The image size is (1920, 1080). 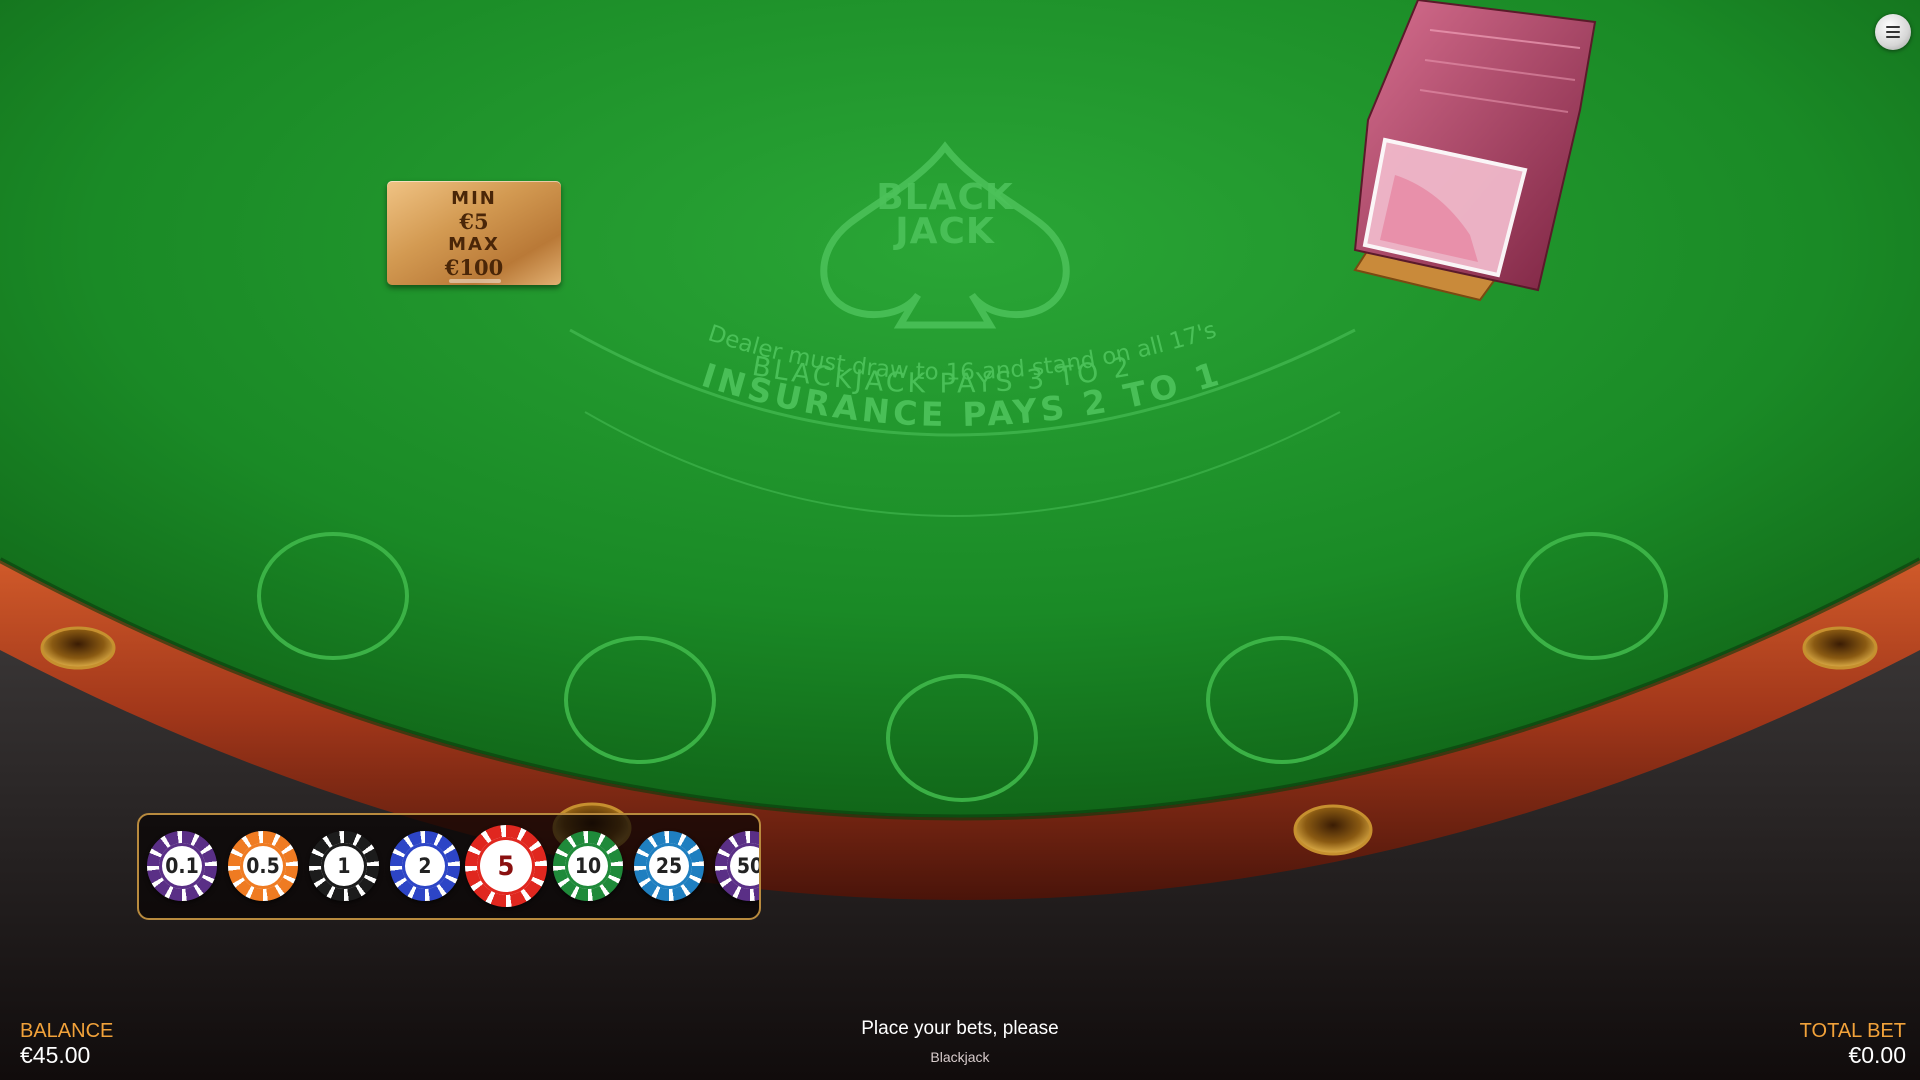 I want to click on rail-cup-holder-left, so click(x=78, y=648).